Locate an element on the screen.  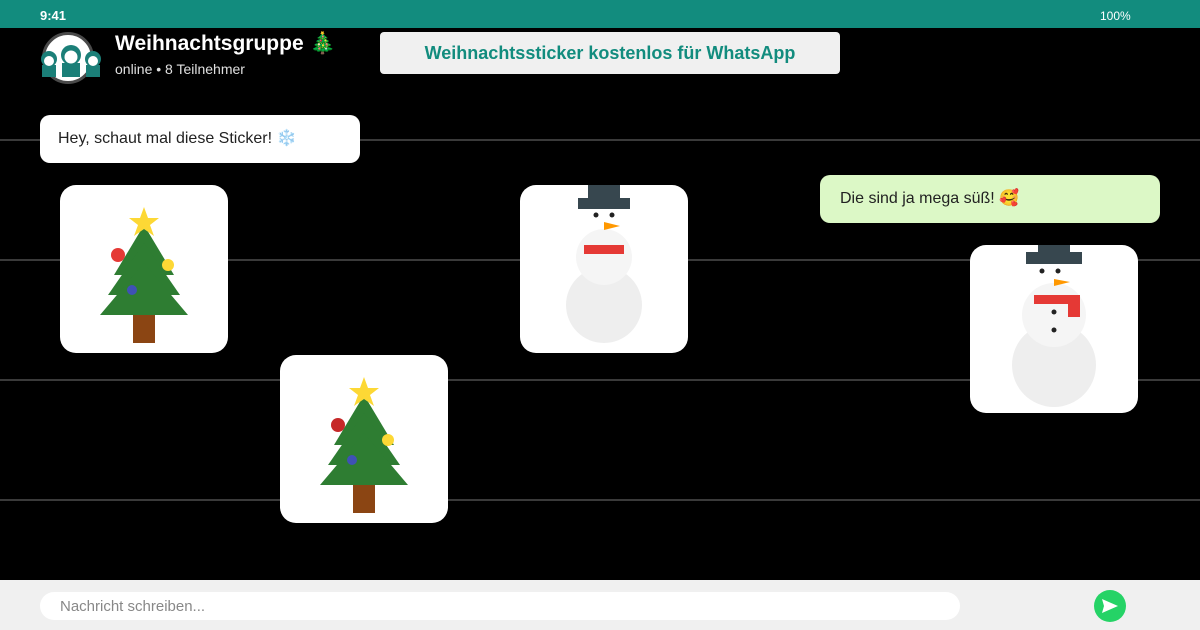
composer-bar is located at coordinates (600, 605).